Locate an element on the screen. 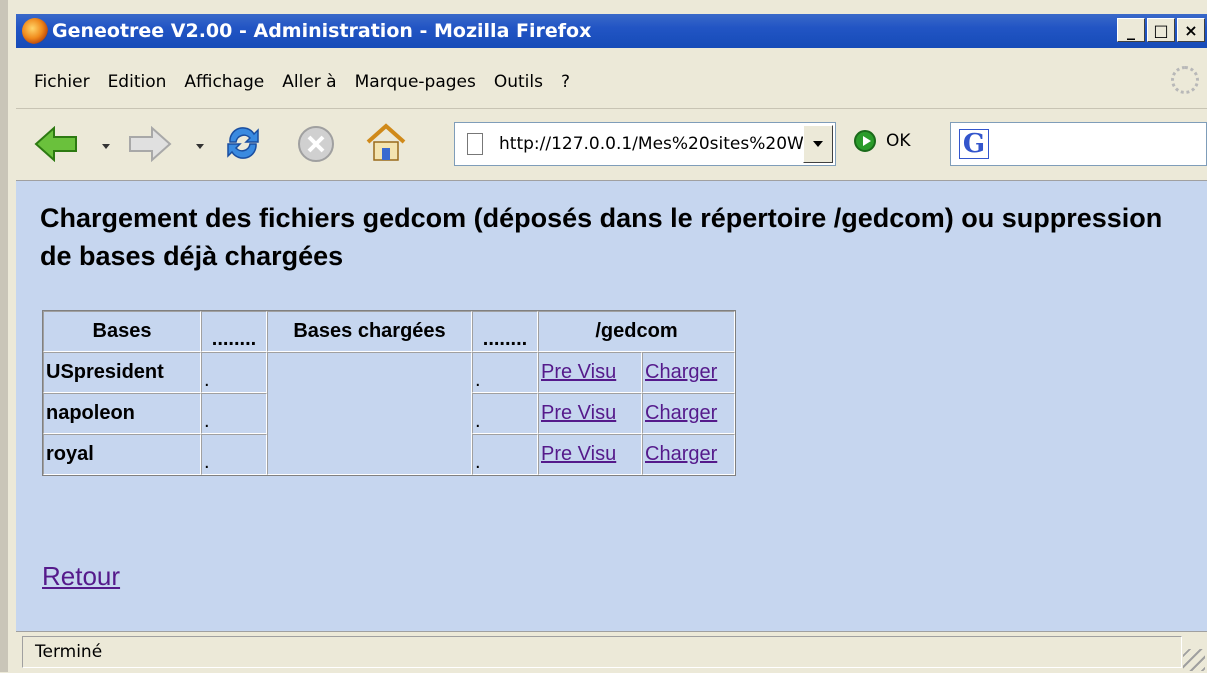  close-button: × is located at coordinates (1191, 30).